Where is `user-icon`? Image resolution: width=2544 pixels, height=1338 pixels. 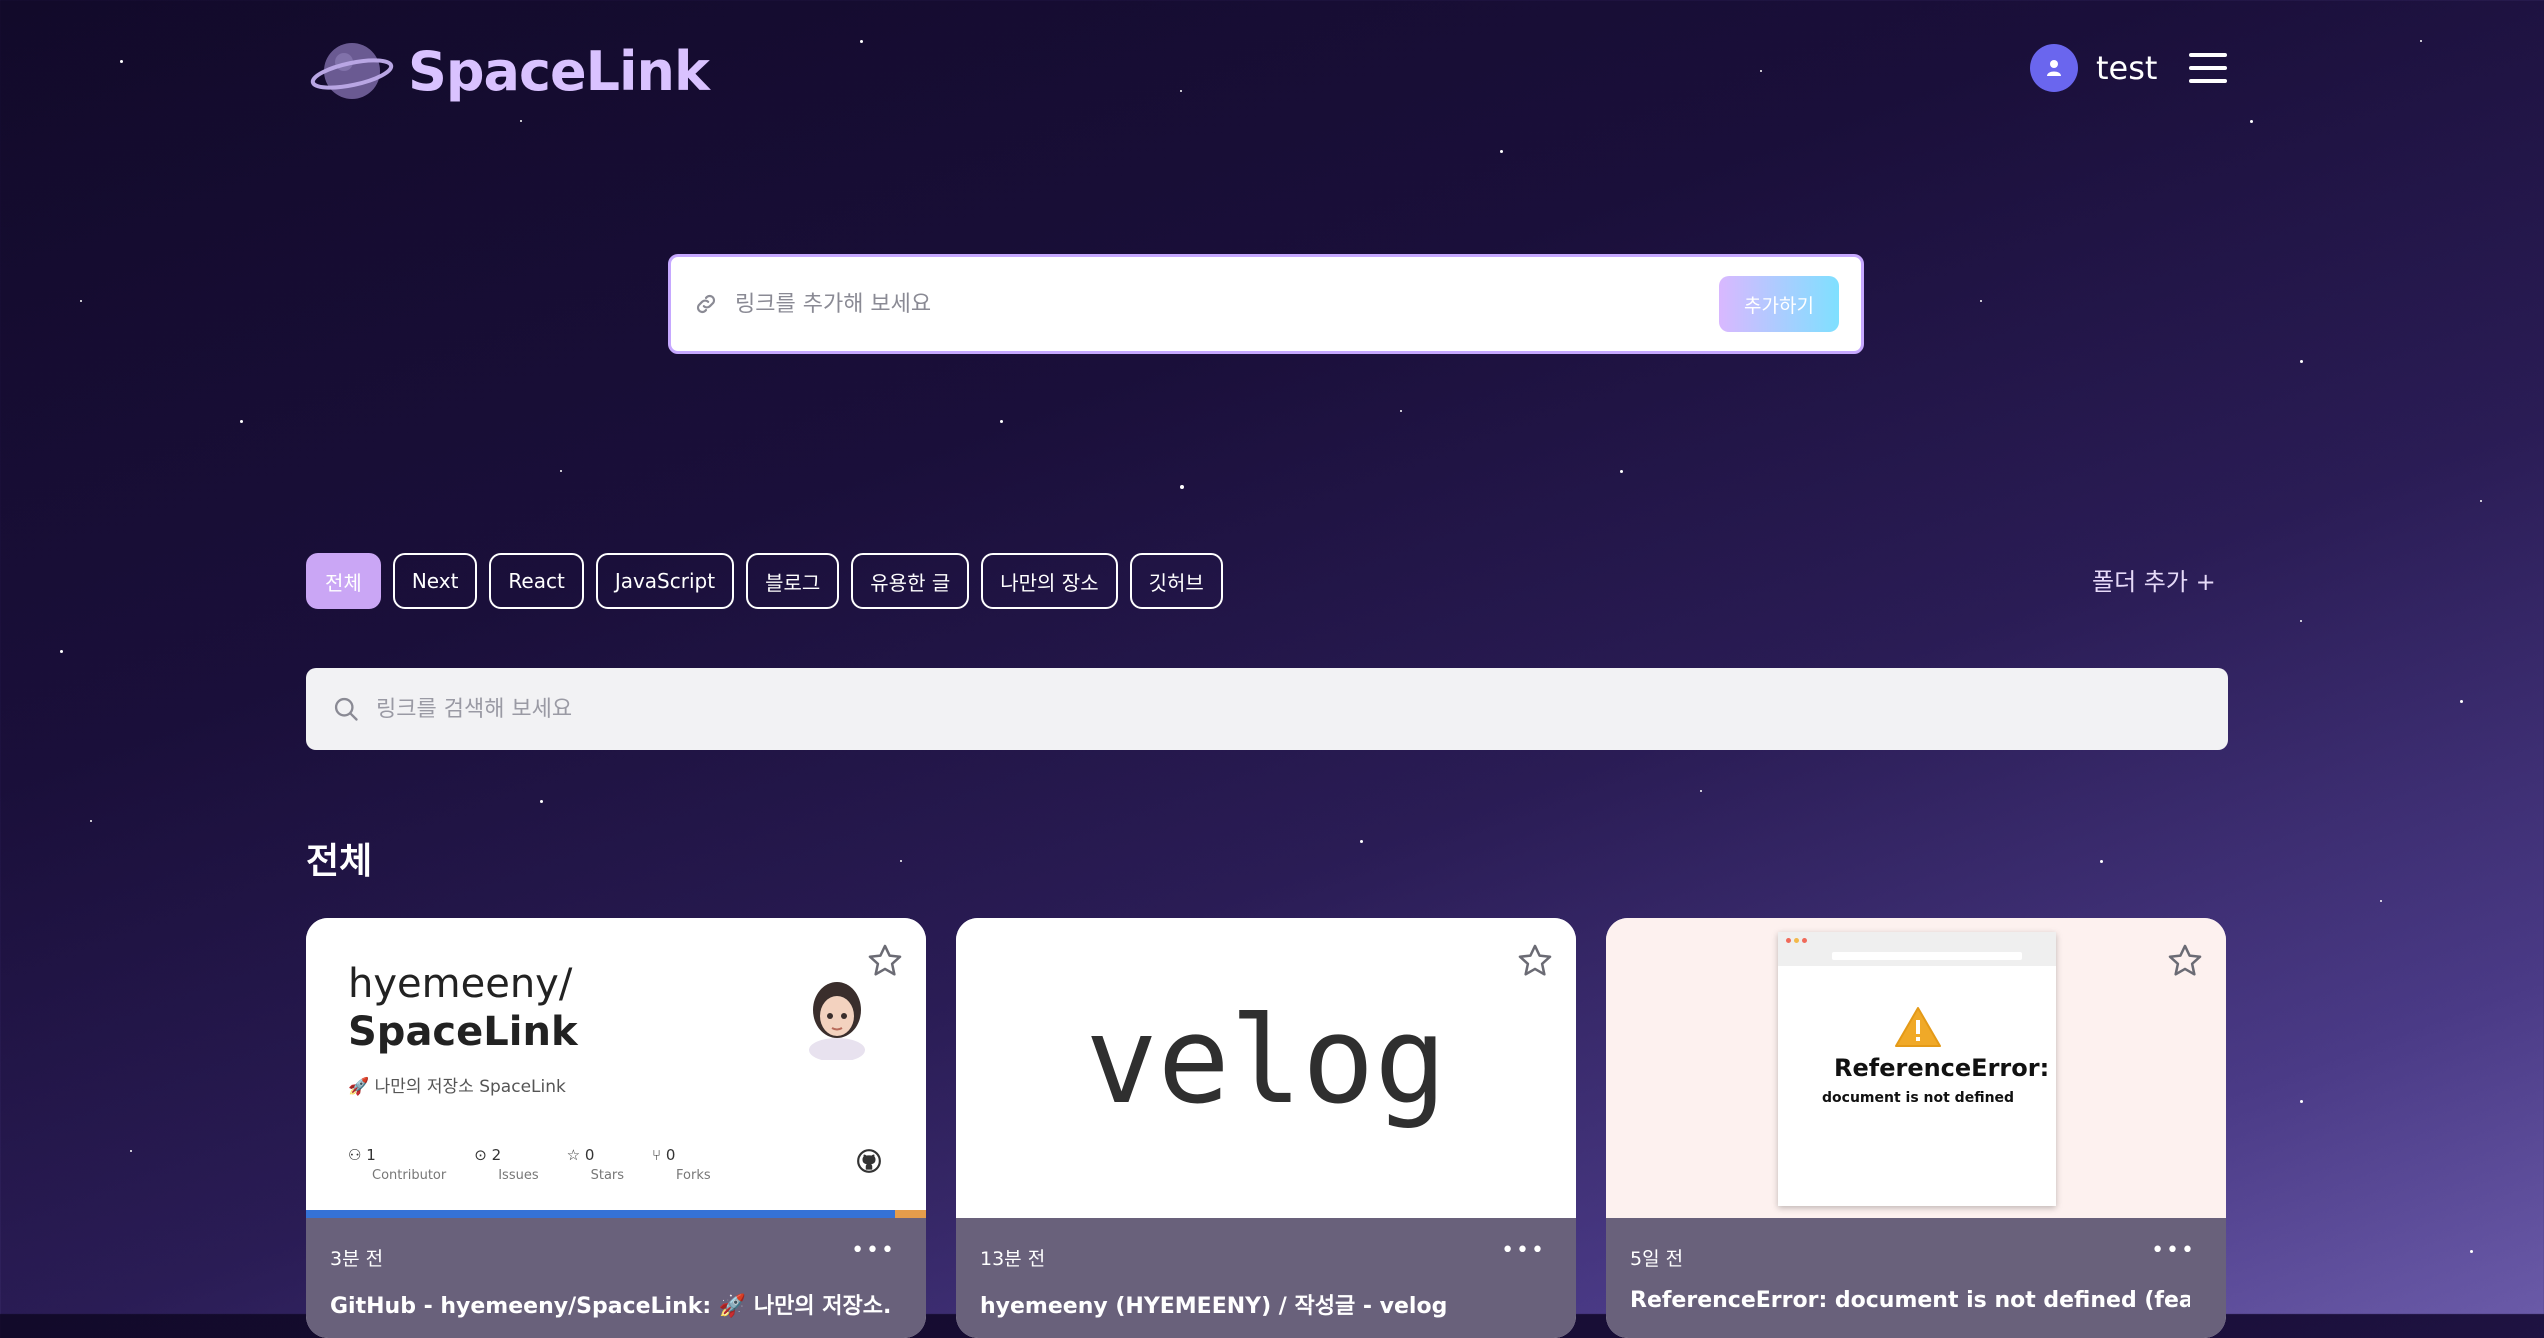 user-icon is located at coordinates (2054, 68).